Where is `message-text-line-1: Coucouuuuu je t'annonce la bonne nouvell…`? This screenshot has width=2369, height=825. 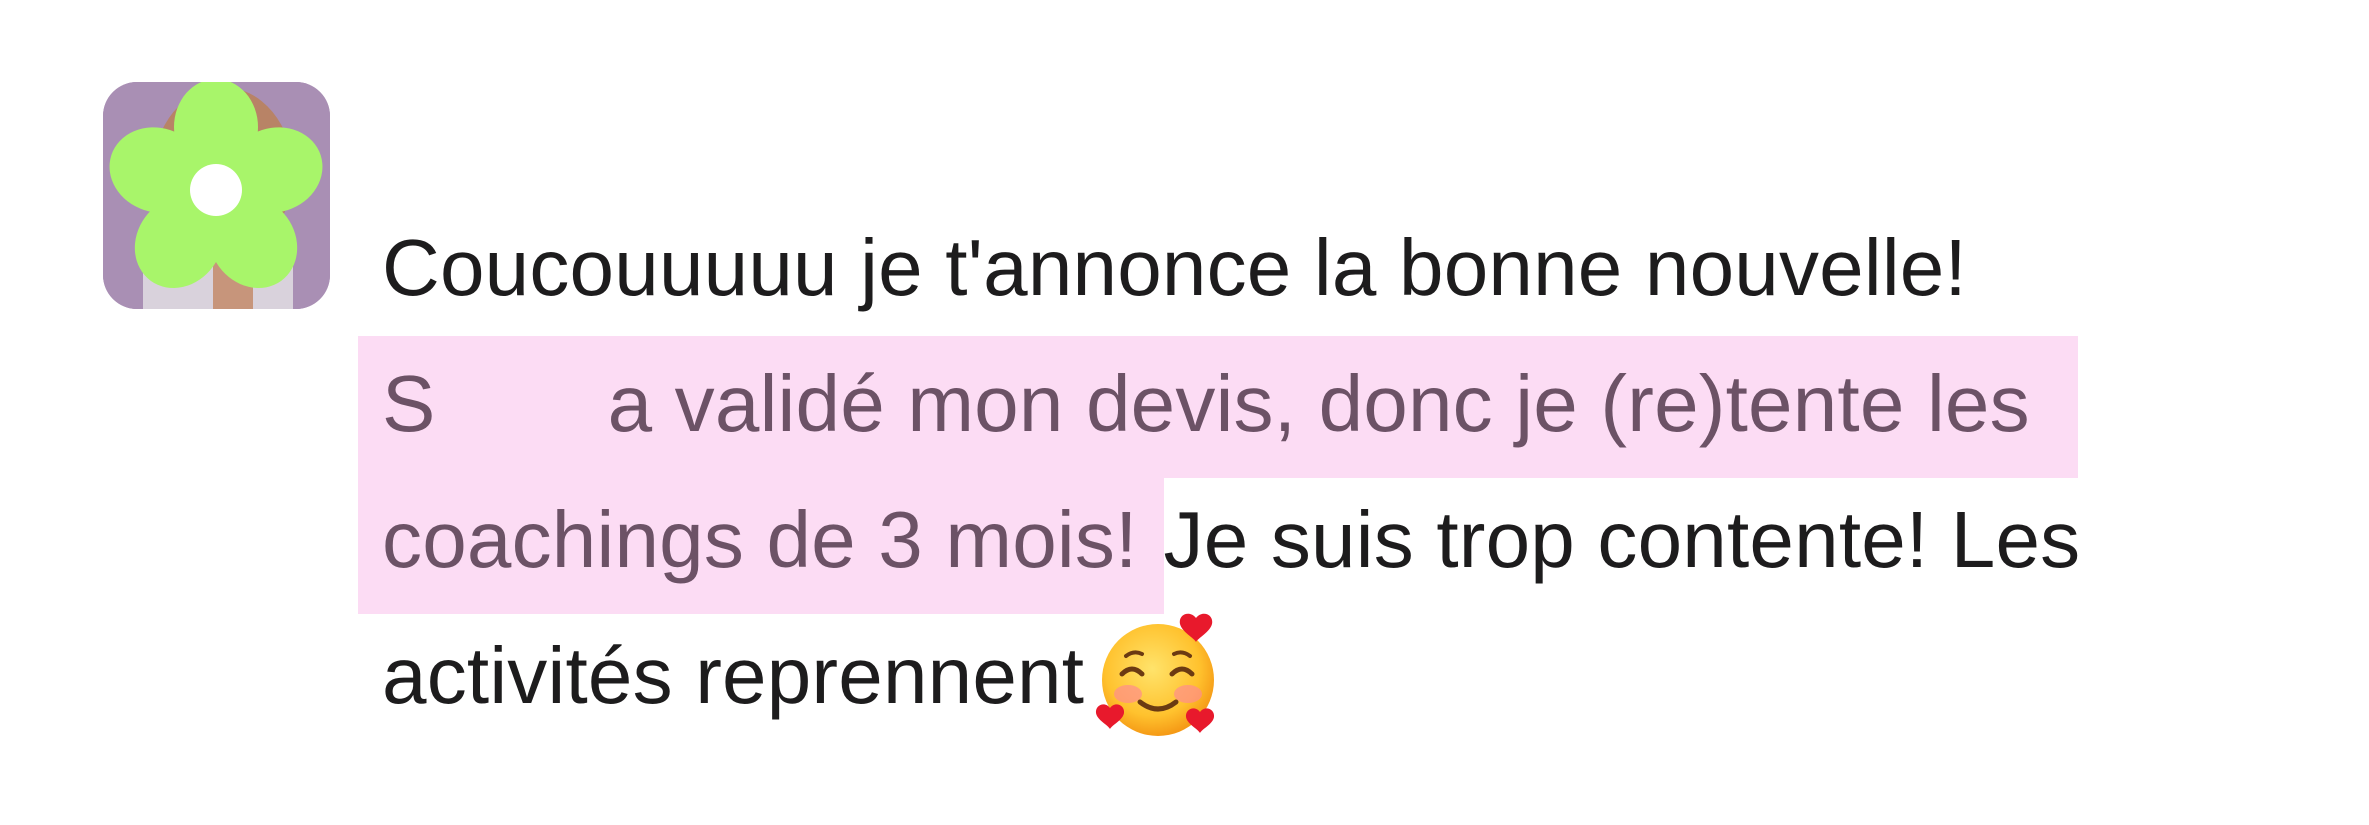
message-text-line-1: Coucouuuuu je t'annonce la bonne nouvell… is located at coordinates (1174, 267).